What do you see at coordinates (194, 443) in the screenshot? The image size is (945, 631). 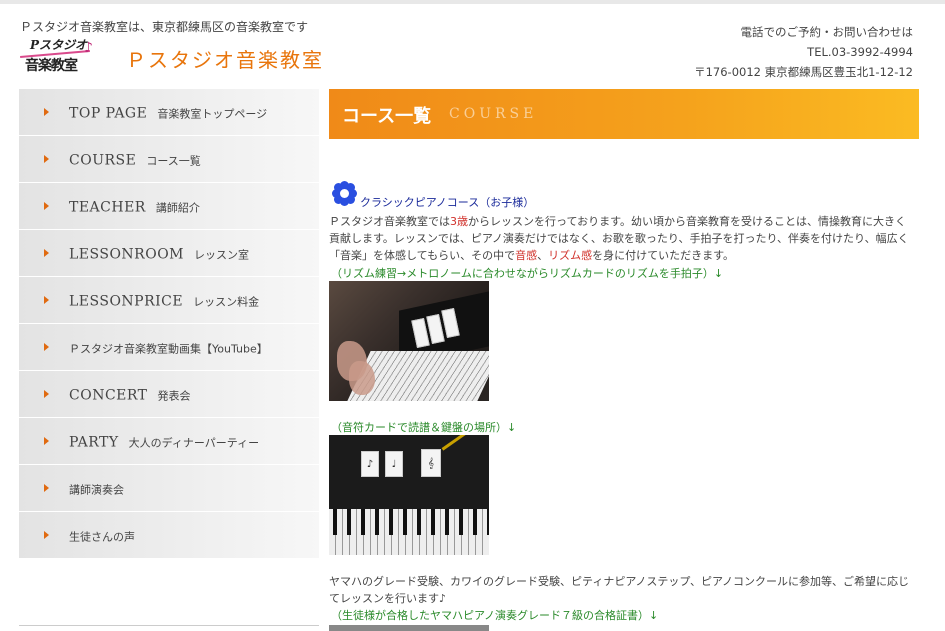 I see `nav-label-jp: 大人のディナーパーティー` at bounding box center [194, 443].